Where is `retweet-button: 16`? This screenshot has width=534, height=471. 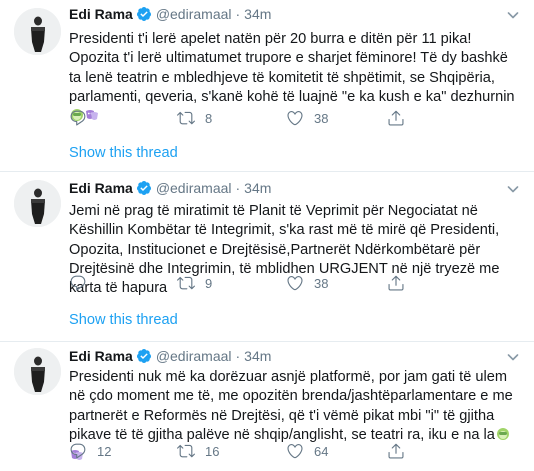 retweet-button: 16 is located at coordinates (198, 451).